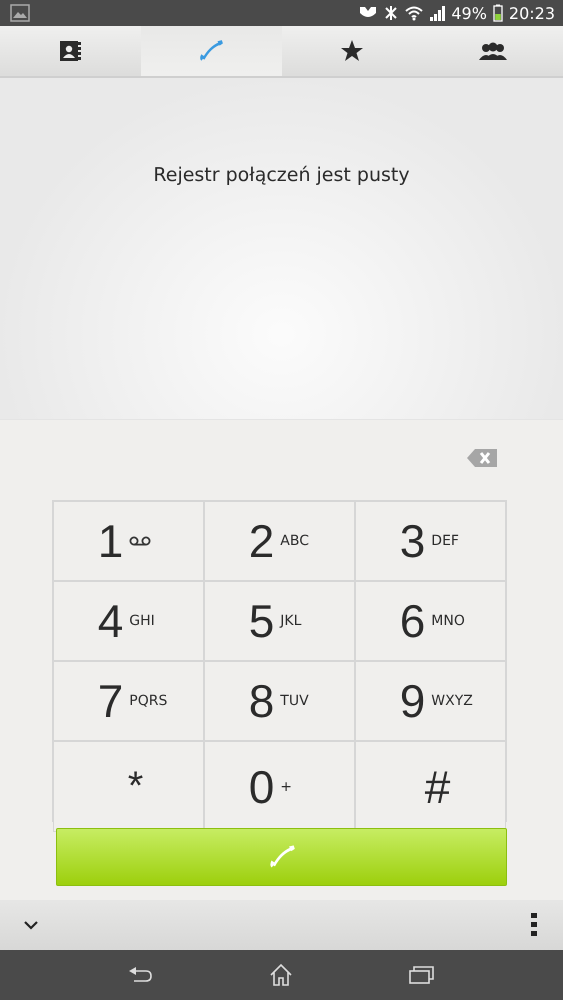 The height and width of the screenshot is (1000, 563). What do you see at coordinates (281, 176) in the screenshot?
I see `empty-message: Rejestr połączeń jest pusty` at bounding box center [281, 176].